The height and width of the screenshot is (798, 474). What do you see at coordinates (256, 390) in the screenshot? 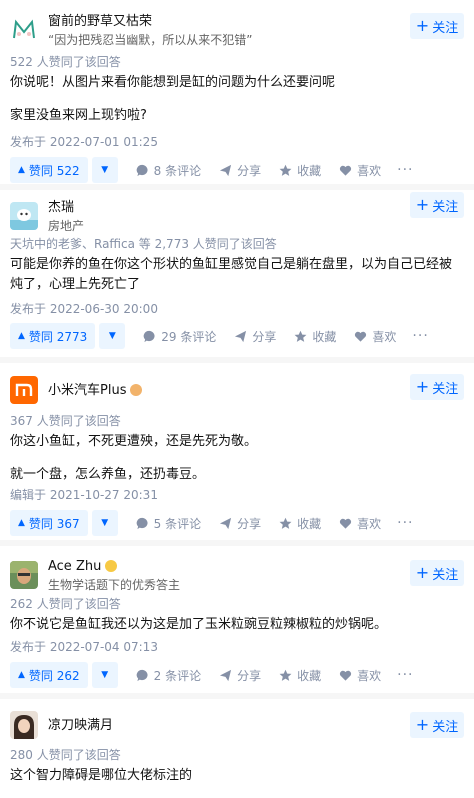
I see `author-name: 小米汽车Plus` at bounding box center [256, 390].